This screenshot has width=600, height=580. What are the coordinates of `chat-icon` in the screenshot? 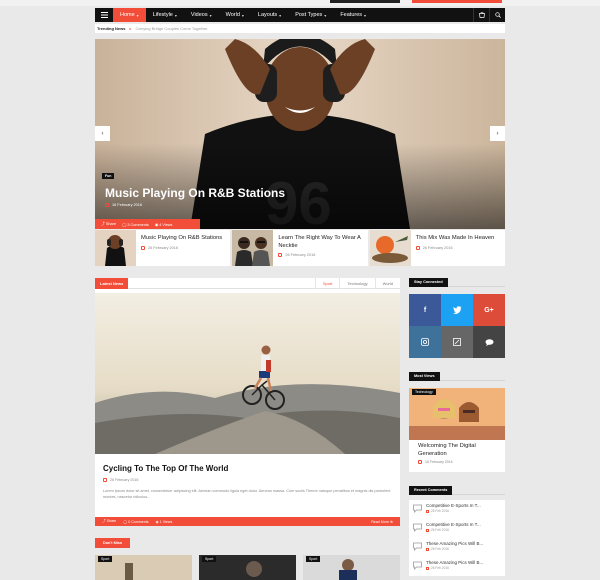 It's located at (489, 342).